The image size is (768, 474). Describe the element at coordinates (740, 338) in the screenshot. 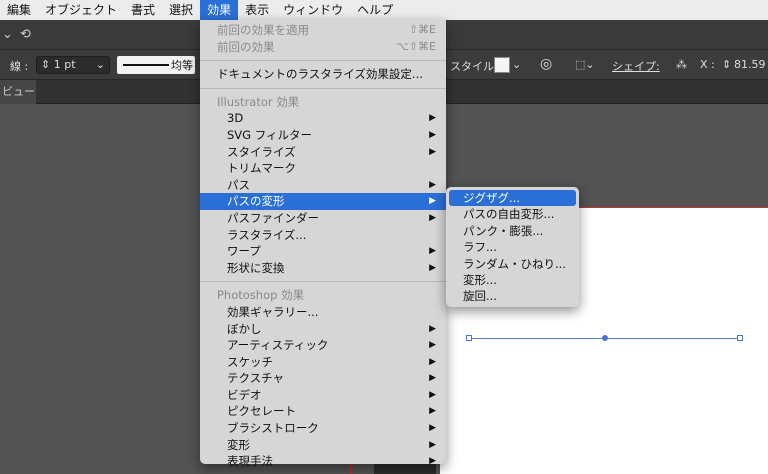

I see `anchor-point-end` at that location.